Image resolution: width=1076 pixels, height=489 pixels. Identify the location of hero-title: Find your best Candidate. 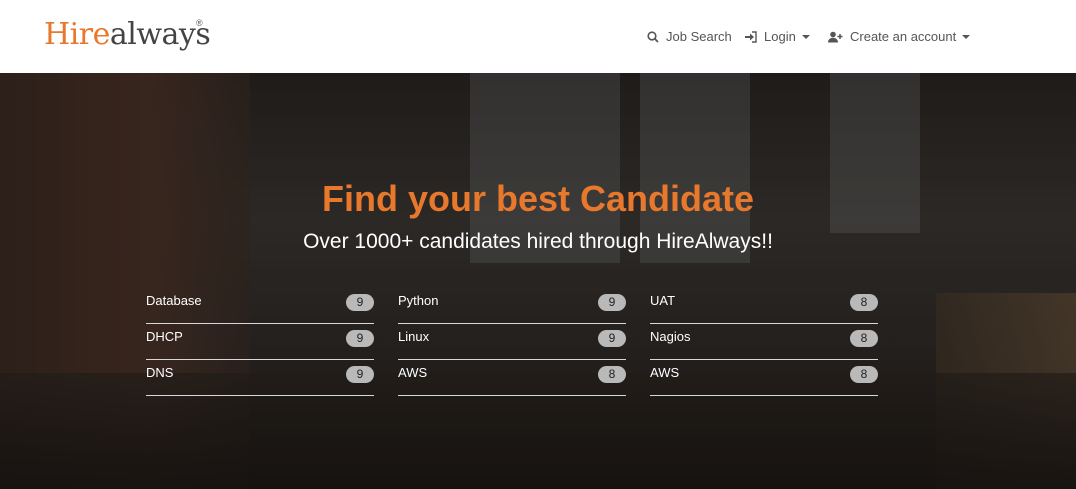
(538, 198).